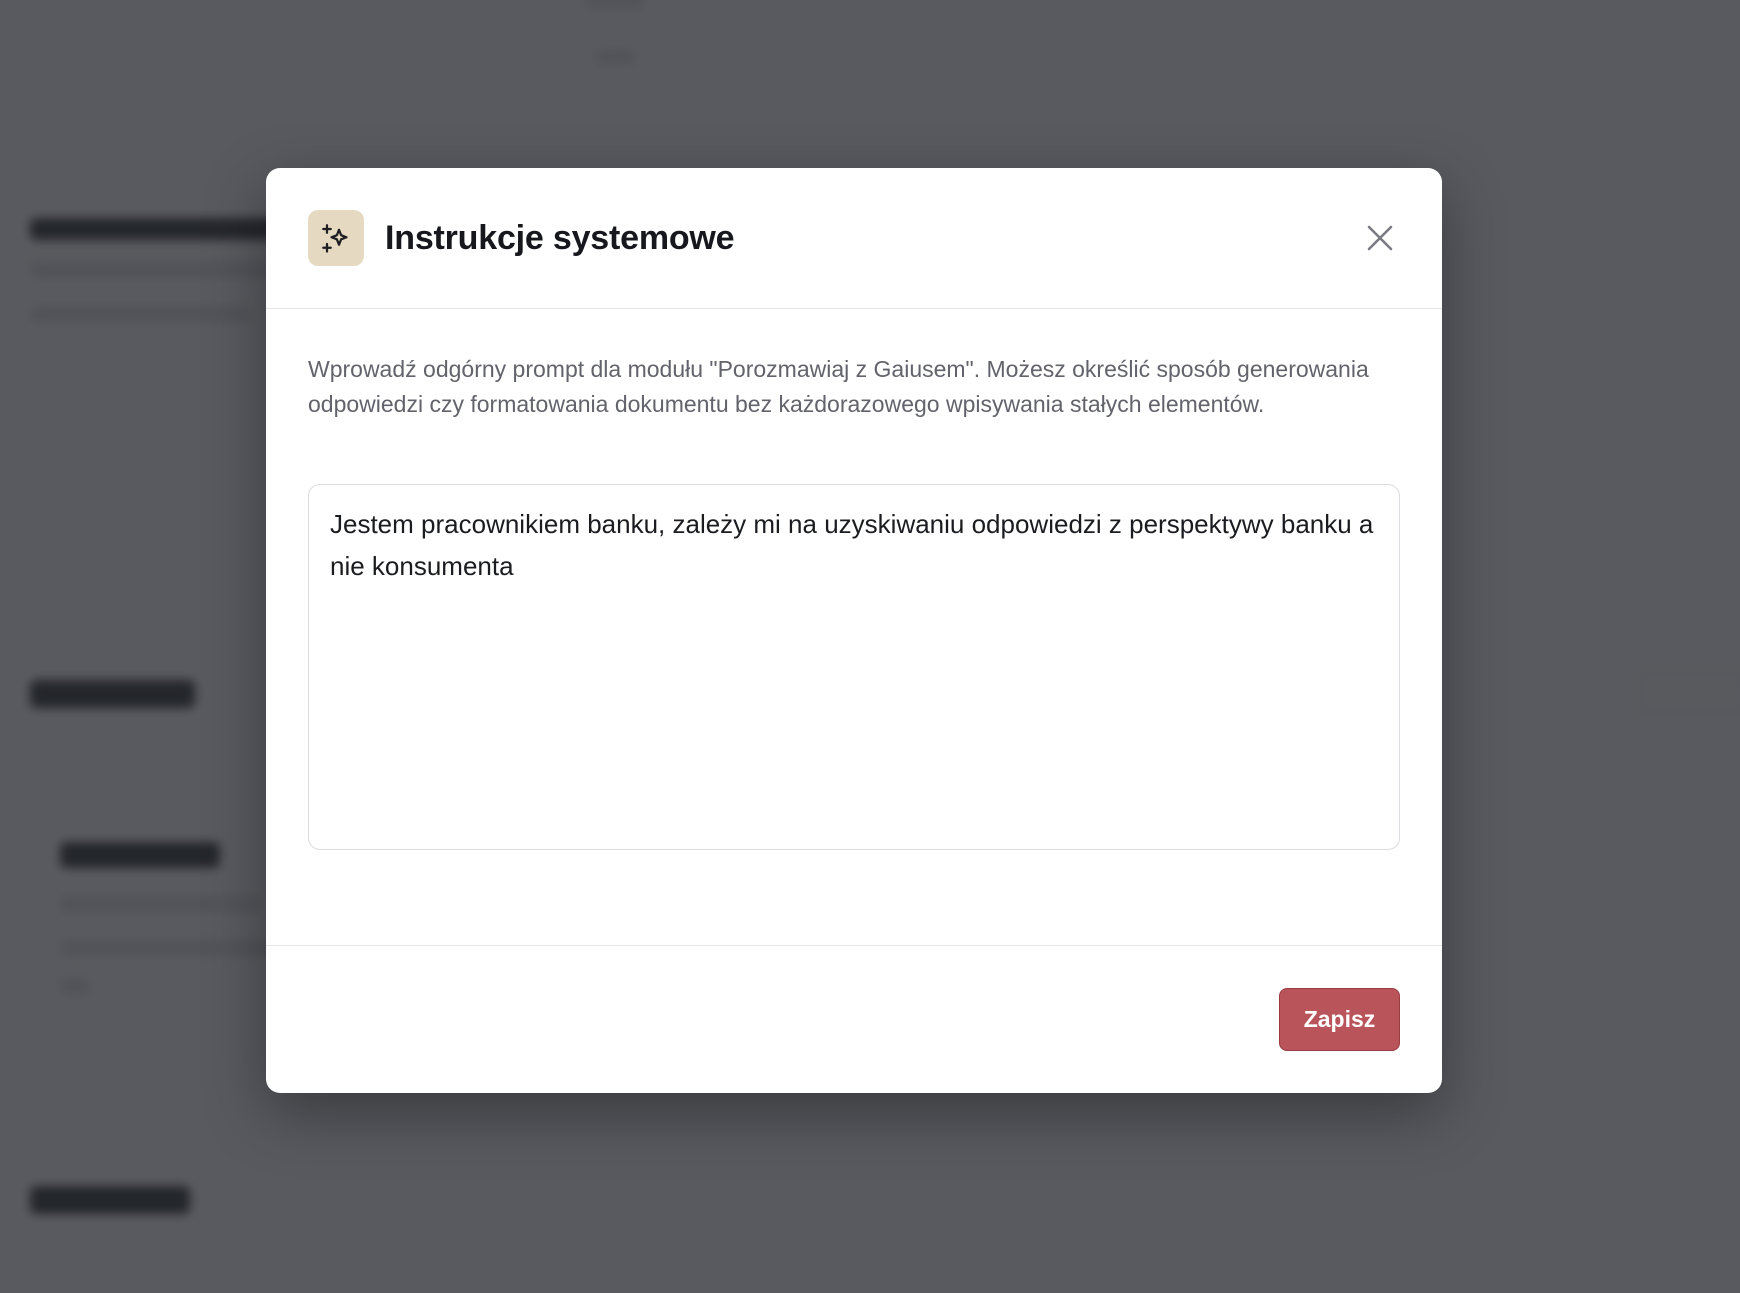  I want to click on close-icon, so click(1380, 238).